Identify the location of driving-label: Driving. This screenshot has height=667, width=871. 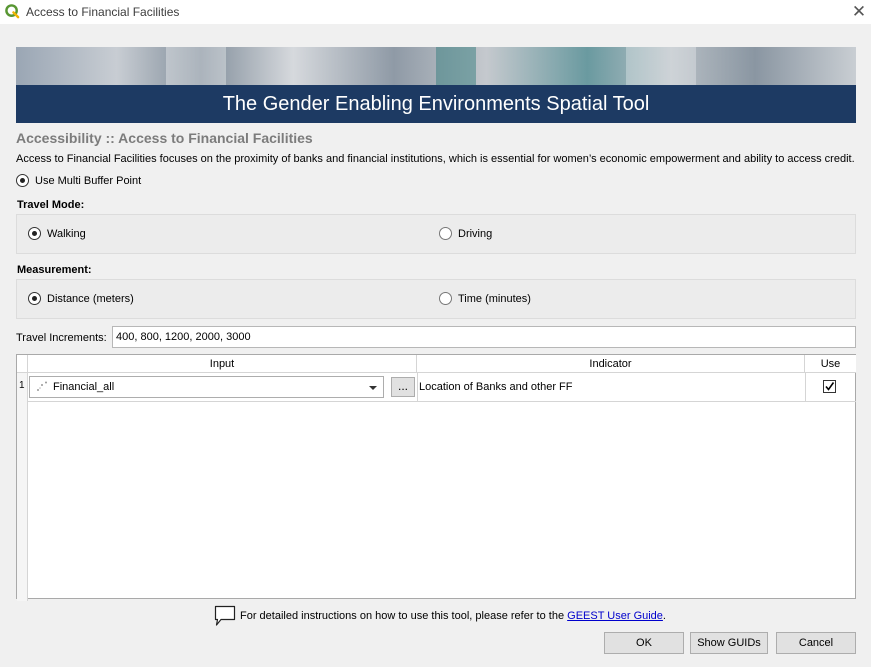
(475, 234).